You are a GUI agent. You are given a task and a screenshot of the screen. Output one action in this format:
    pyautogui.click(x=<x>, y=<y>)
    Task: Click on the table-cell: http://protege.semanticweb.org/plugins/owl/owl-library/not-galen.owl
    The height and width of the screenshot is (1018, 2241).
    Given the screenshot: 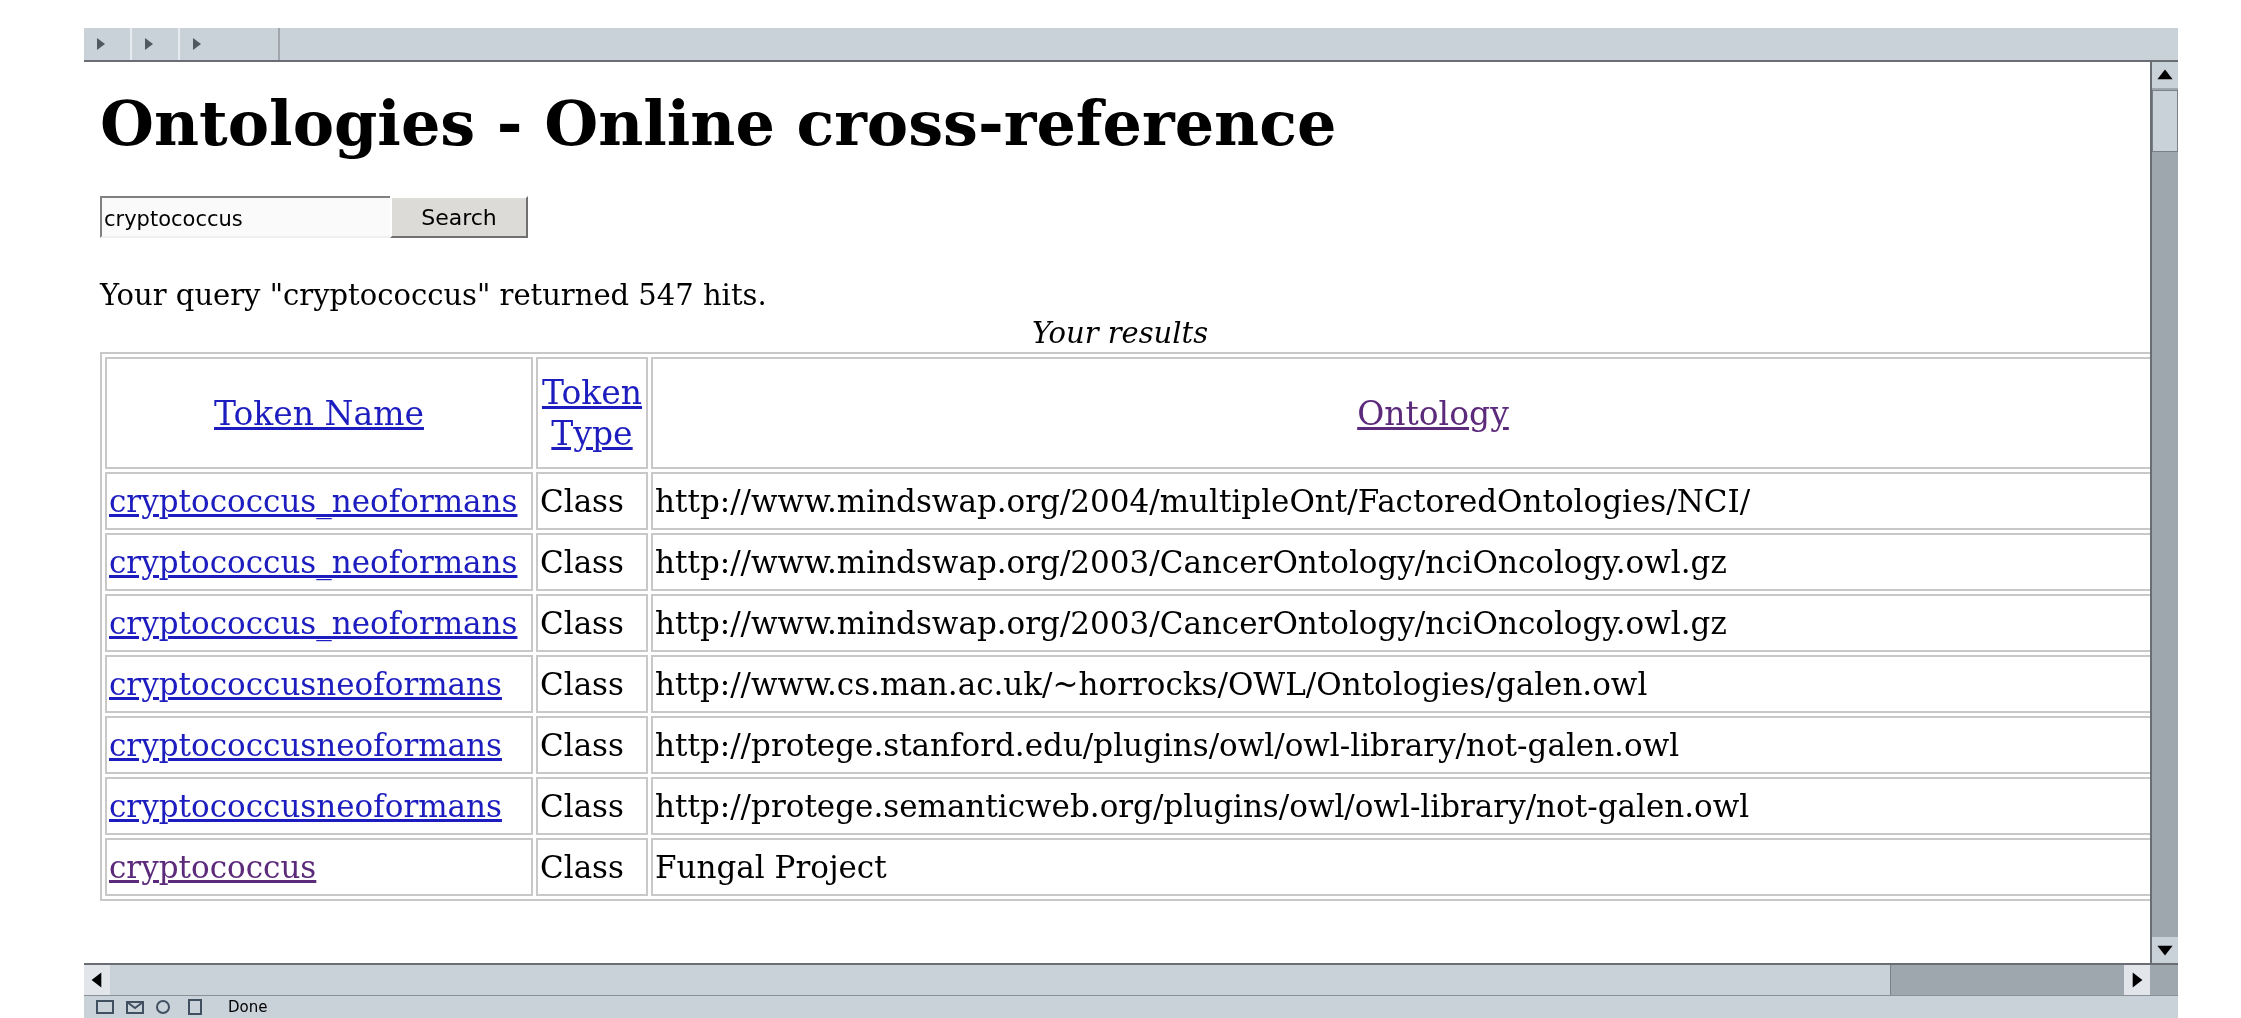 What is the action you would take?
    pyautogui.click(x=1202, y=806)
    